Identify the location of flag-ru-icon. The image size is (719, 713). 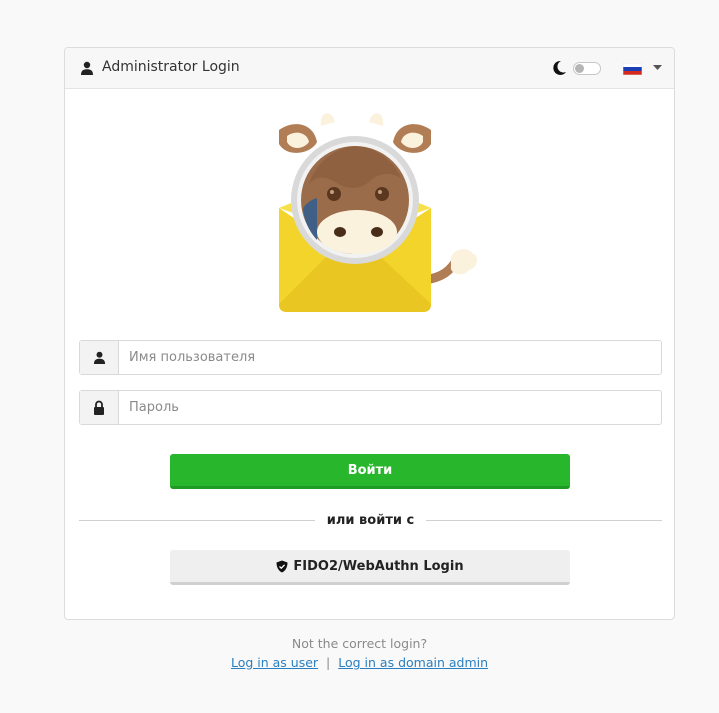
(632, 69).